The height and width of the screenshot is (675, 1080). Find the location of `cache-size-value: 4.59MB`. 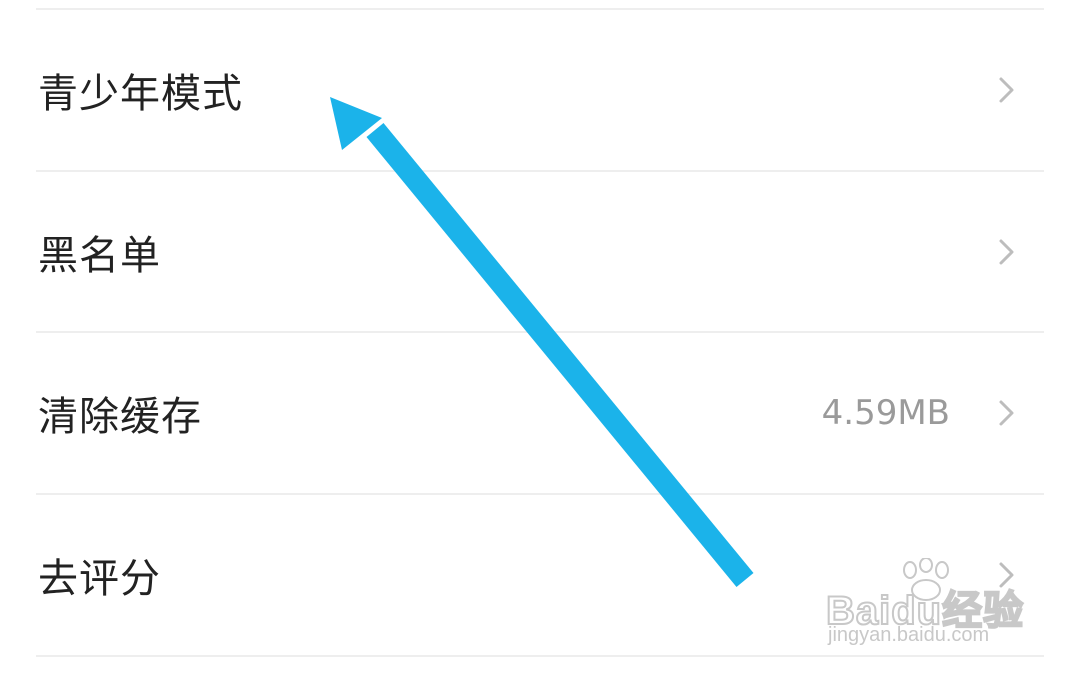

cache-size-value: 4.59MB is located at coordinates (885, 413).